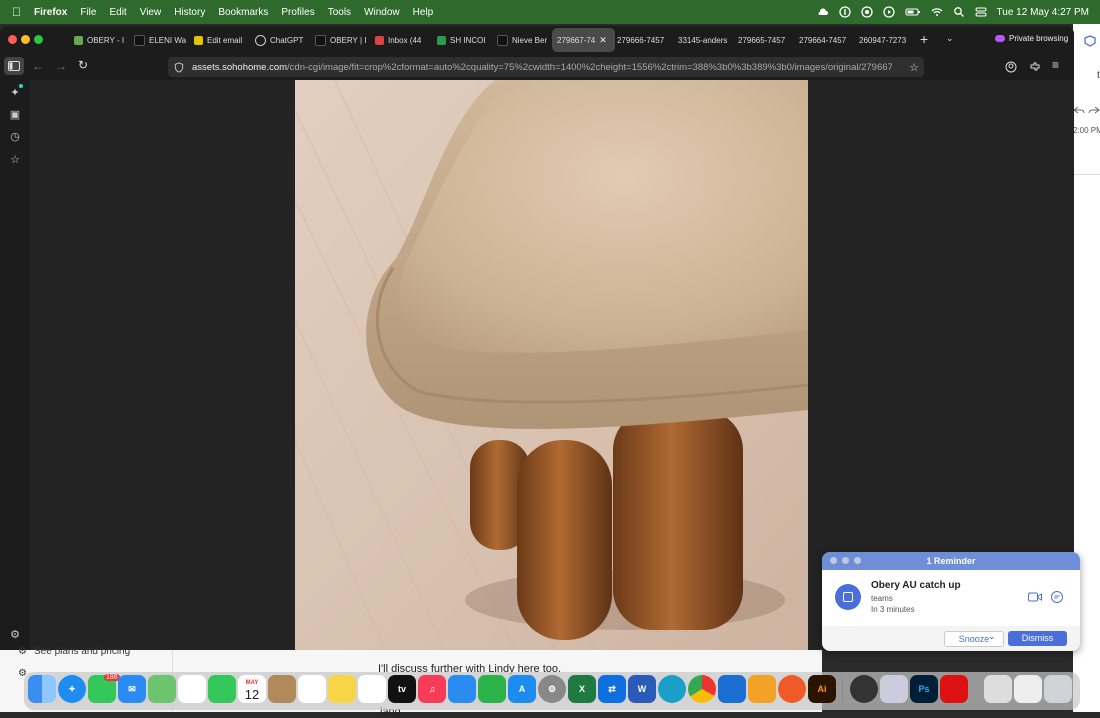 Image resolution: width=1100 pixels, height=718 pixels. What do you see at coordinates (1035, 67) in the screenshot?
I see `extensions-icon` at bounding box center [1035, 67].